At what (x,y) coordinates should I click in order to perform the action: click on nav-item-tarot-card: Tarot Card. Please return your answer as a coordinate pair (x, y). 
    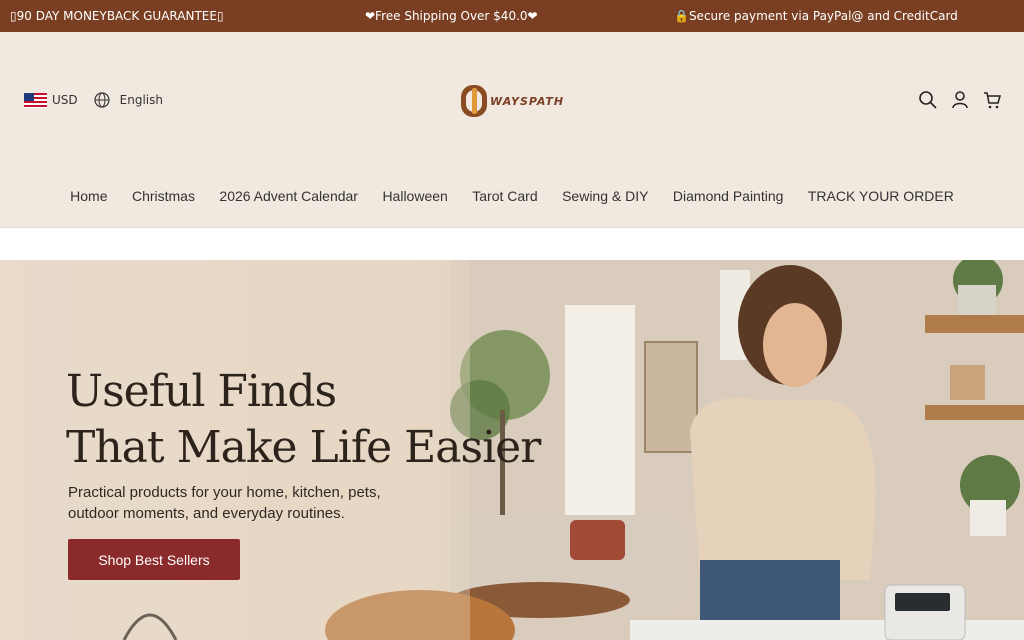
    Looking at the image, I should click on (504, 196).